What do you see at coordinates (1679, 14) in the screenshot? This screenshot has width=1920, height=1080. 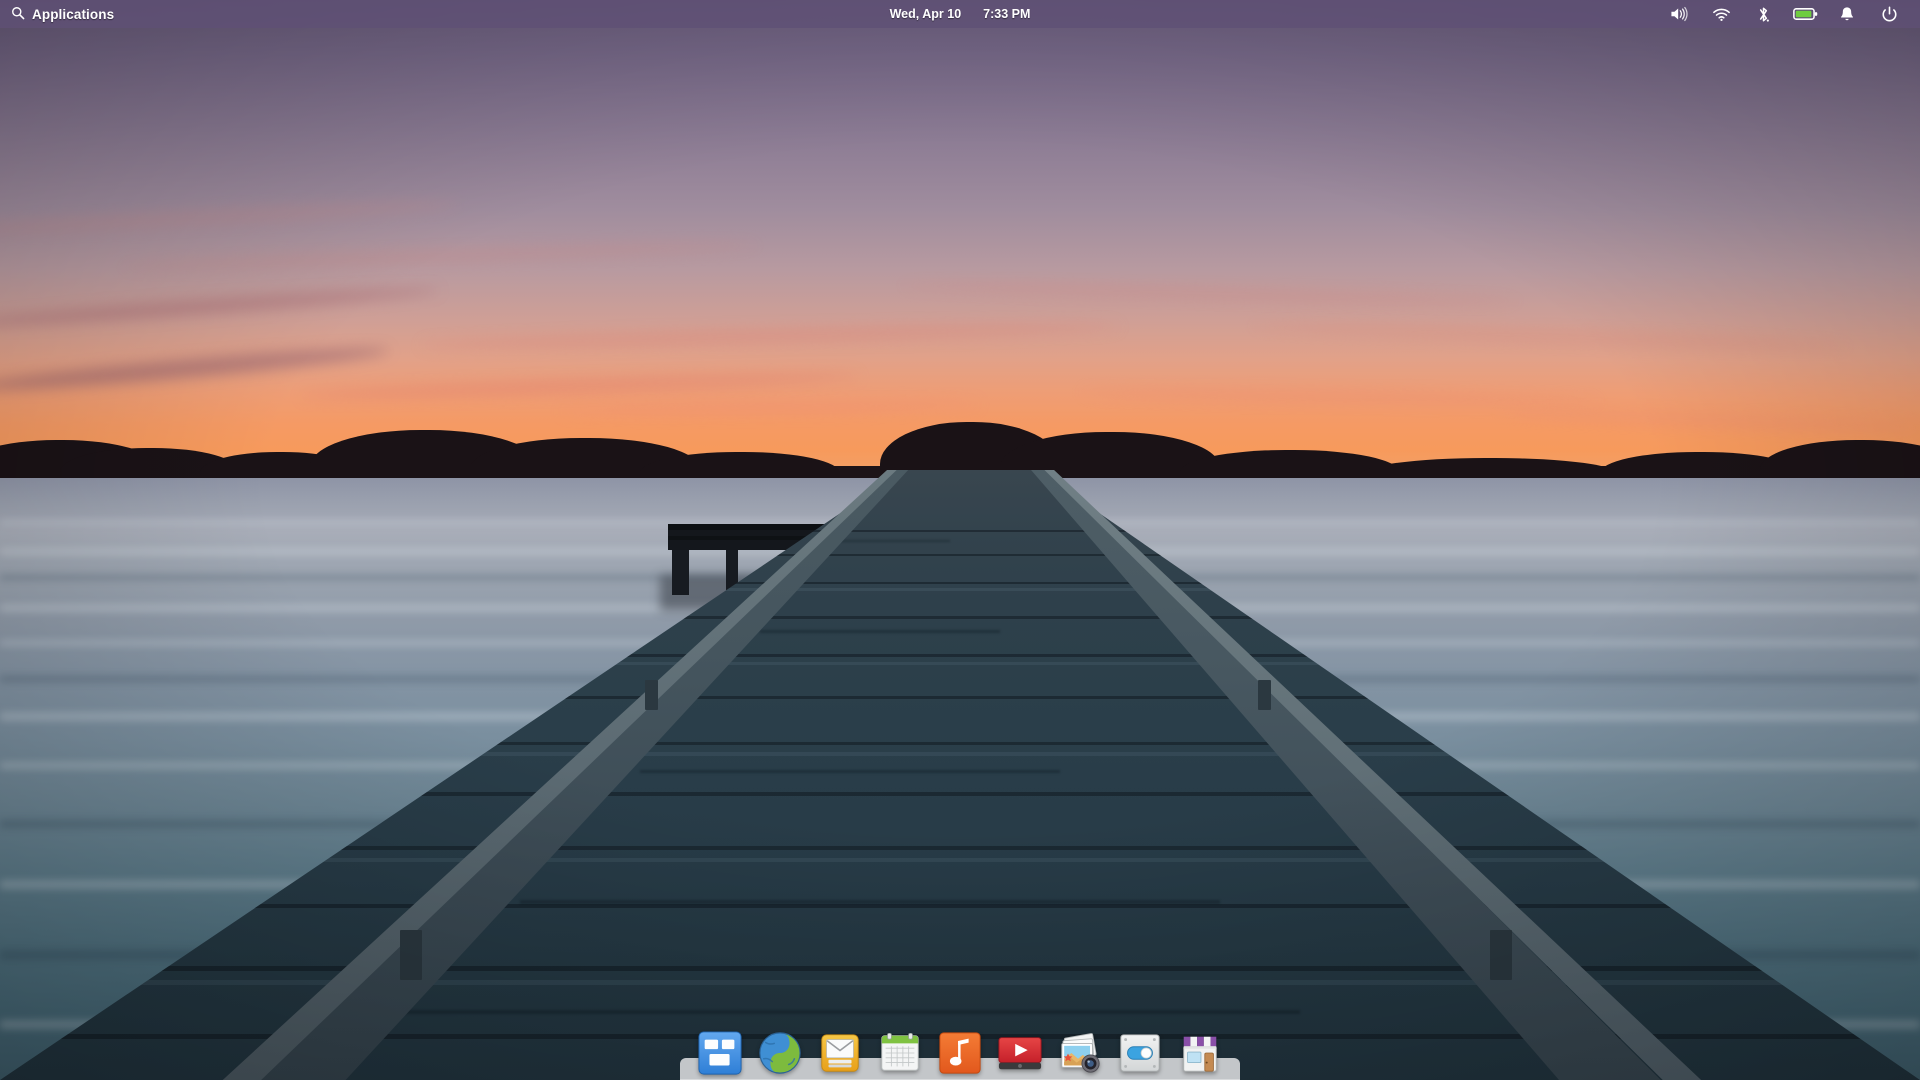 I see `volume-icon` at bounding box center [1679, 14].